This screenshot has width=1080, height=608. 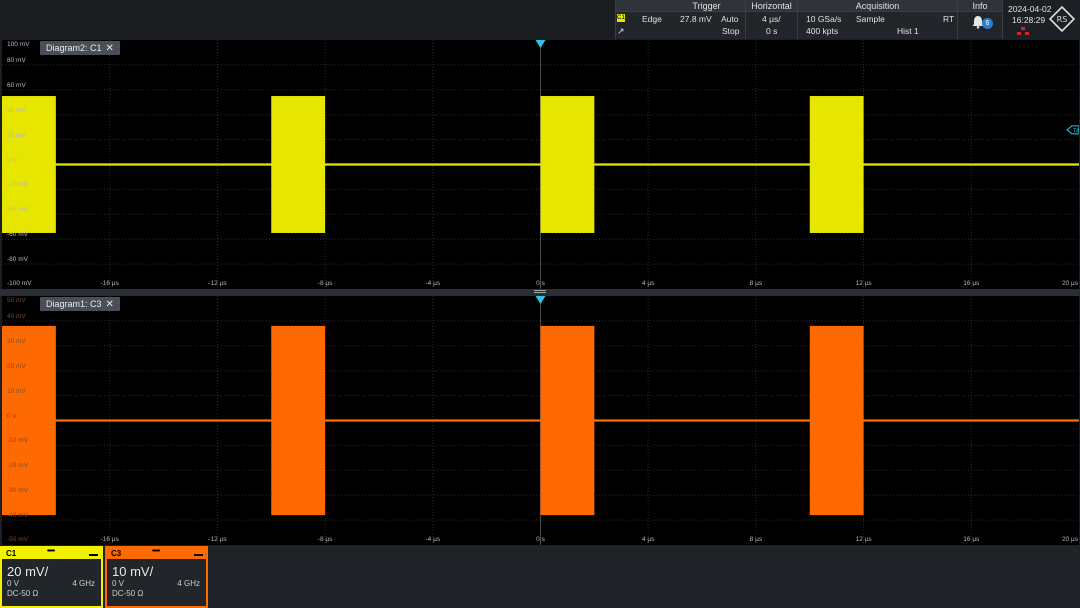 I want to click on rohde-schwarz-logo-icon: RS, so click(x=1062, y=19).